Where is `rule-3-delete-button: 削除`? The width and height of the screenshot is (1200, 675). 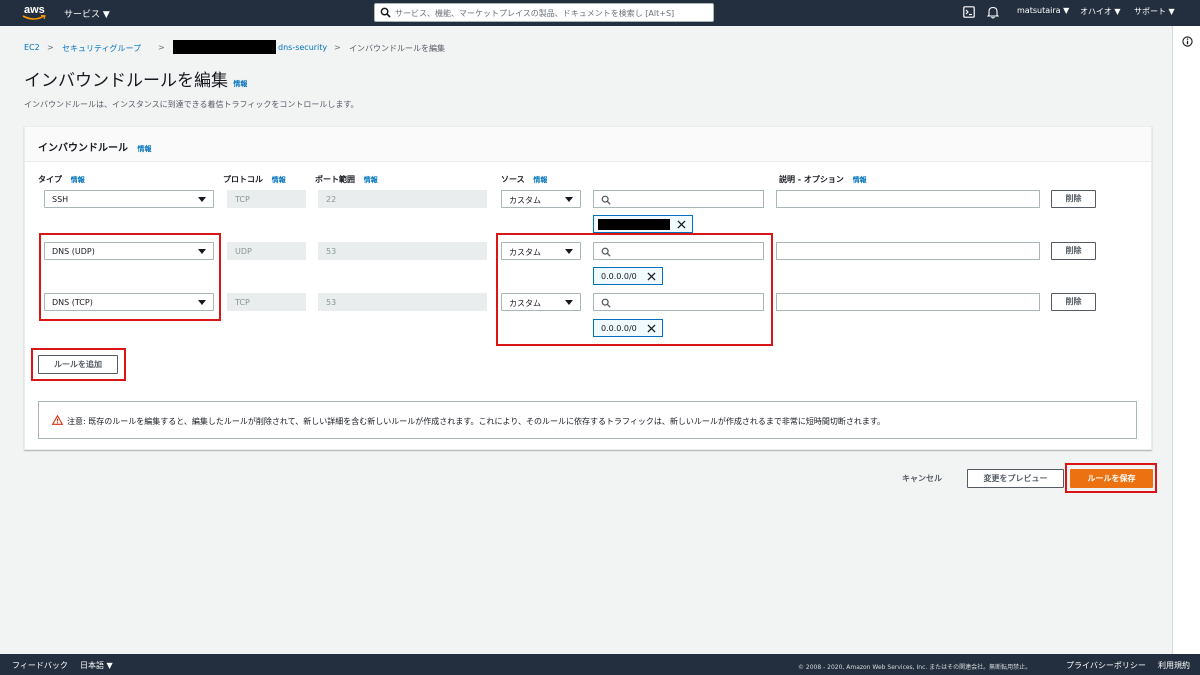 rule-3-delete-button: 削除 is located at coordinates (1073, 302).